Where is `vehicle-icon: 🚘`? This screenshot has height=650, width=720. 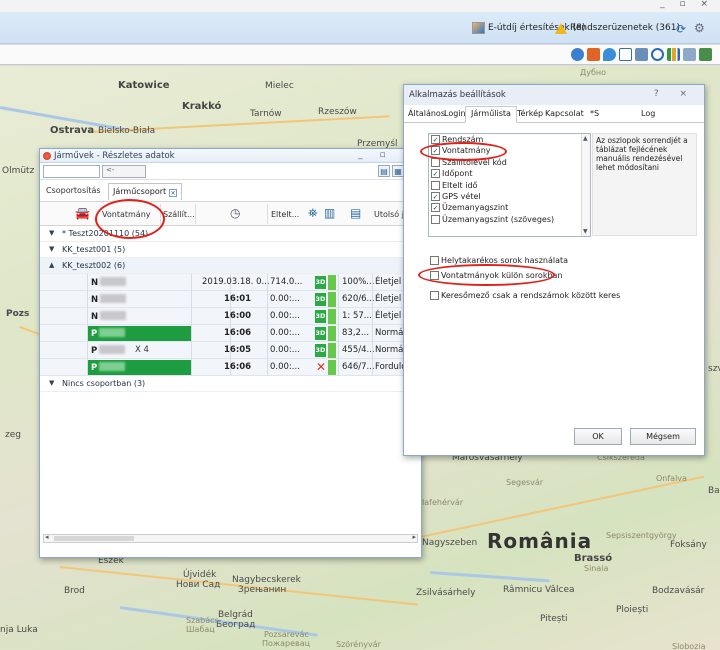 vehicle-icon: 🚘 is located at coordinates (82, 213).